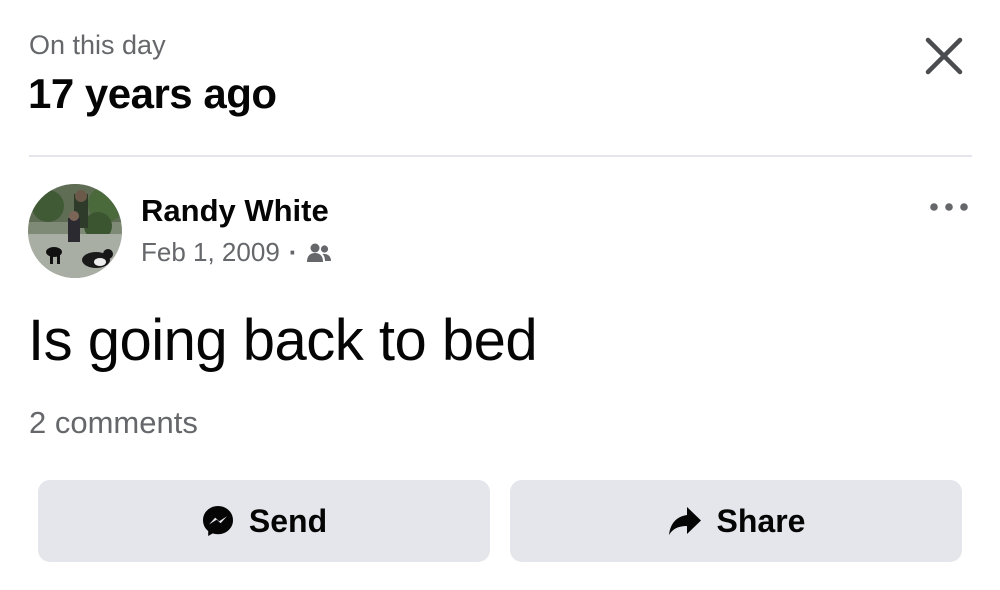 The image size is (1000, 590). I want to click on send-label: Send, so click(288, 520).